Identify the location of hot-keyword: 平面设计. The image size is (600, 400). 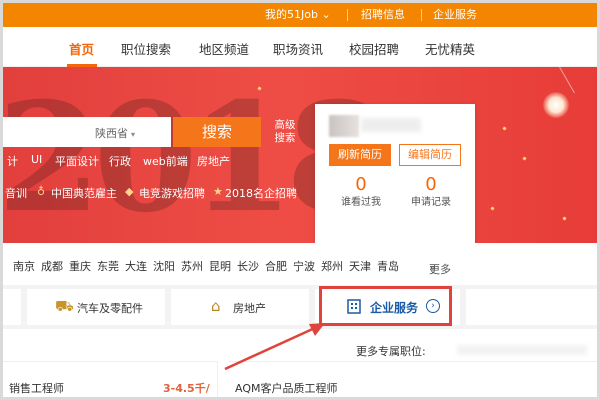
(77, 161).